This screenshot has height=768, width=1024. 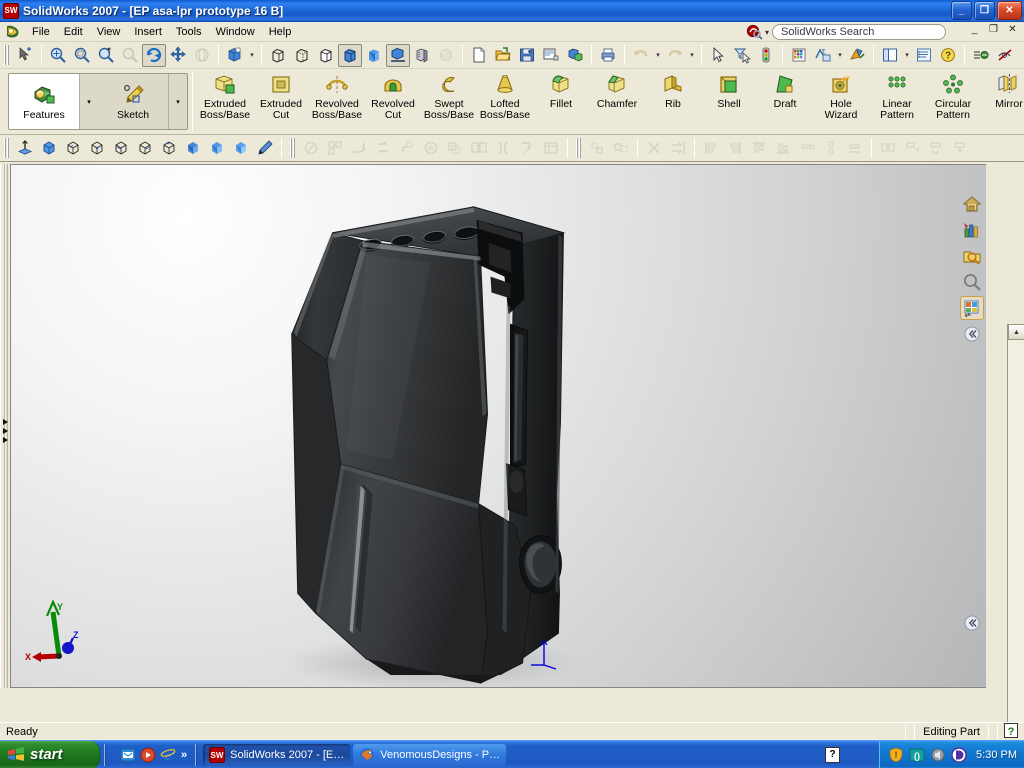 What do you see at coordinates (503, 55) in the screenshot?
I see `open-document-icon` at bounding box center [503, 55].